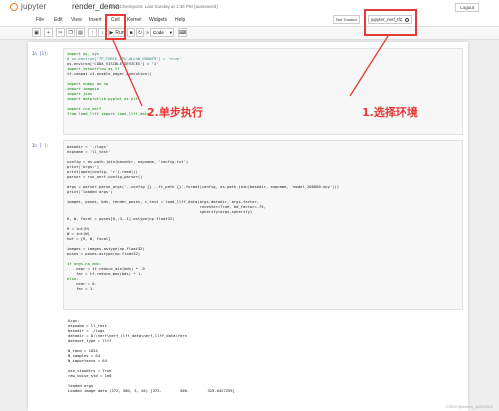 Image resolution: width=499 pixels, height=411 pixels. I want to click on arrow-to-kernel, so click(369, 66).